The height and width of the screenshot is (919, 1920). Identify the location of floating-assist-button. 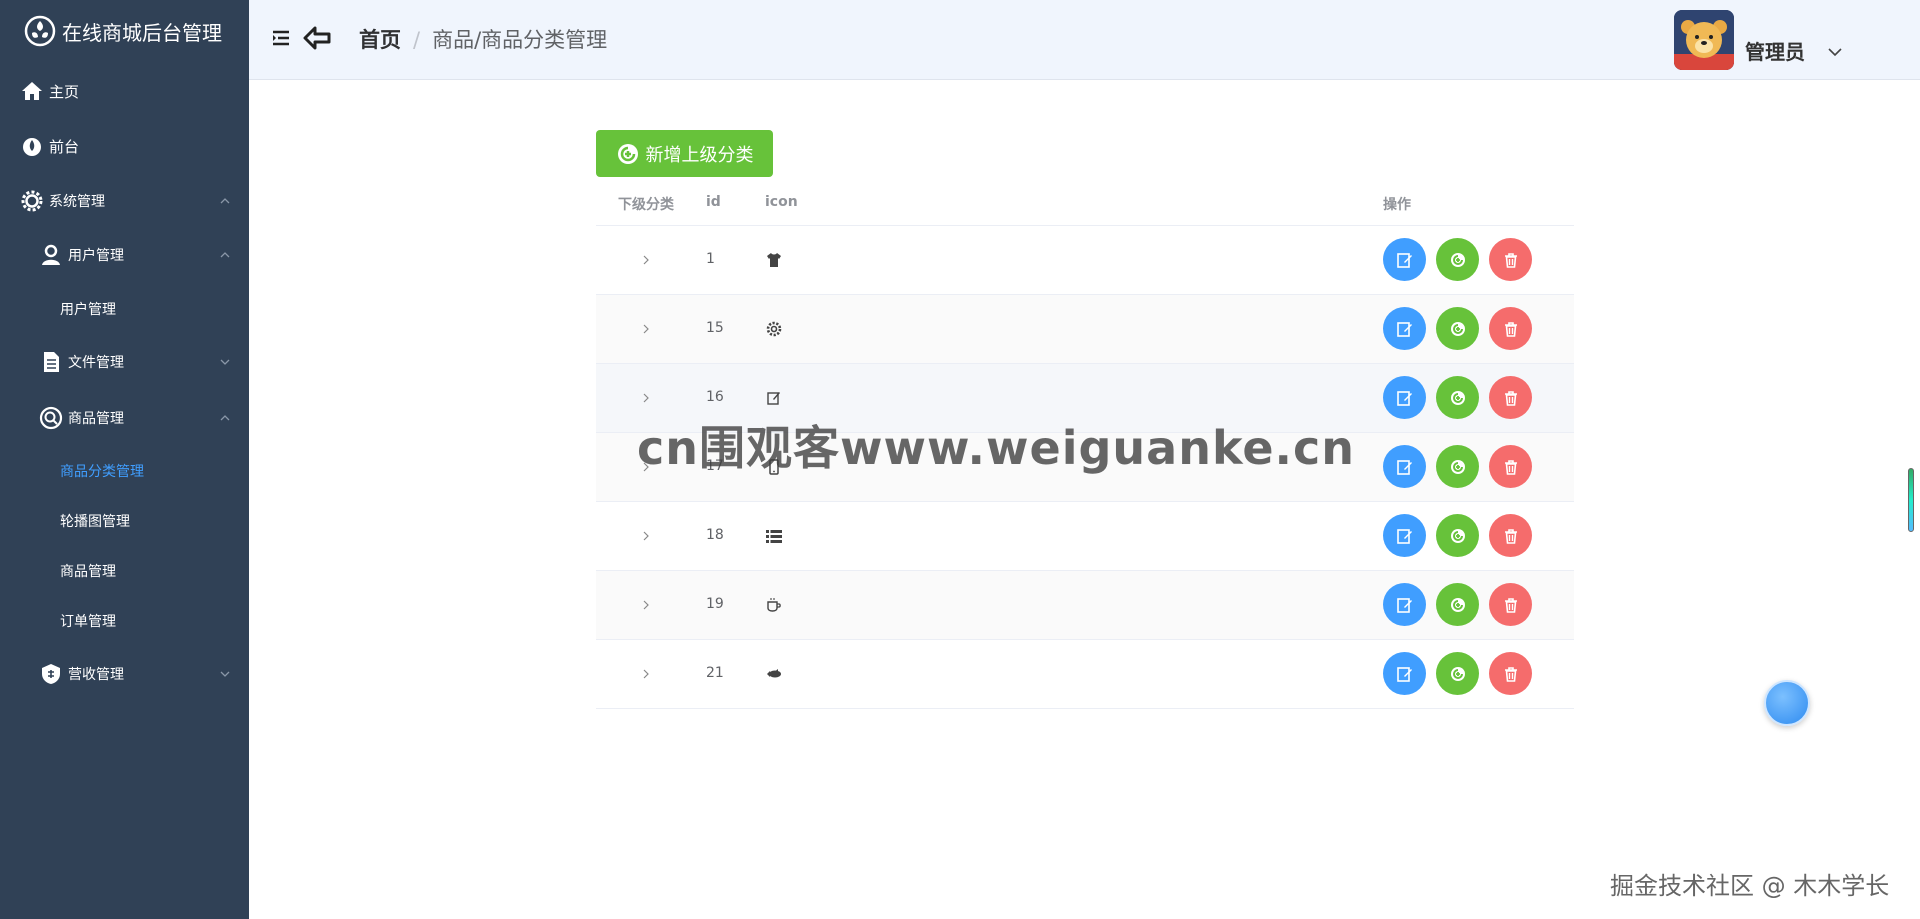
(1787, 703).